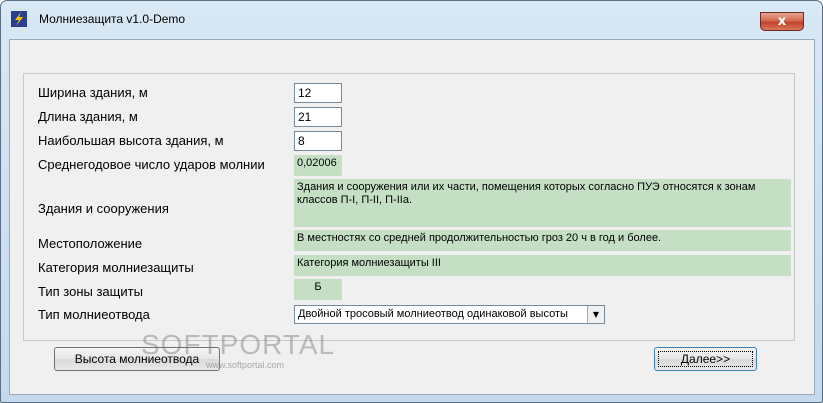  What do you see at coordinates (411, 17) in the screenshot?
I see `title-bar: Молниезащита v1.0-Demo x` at bounding box center [411, 17].